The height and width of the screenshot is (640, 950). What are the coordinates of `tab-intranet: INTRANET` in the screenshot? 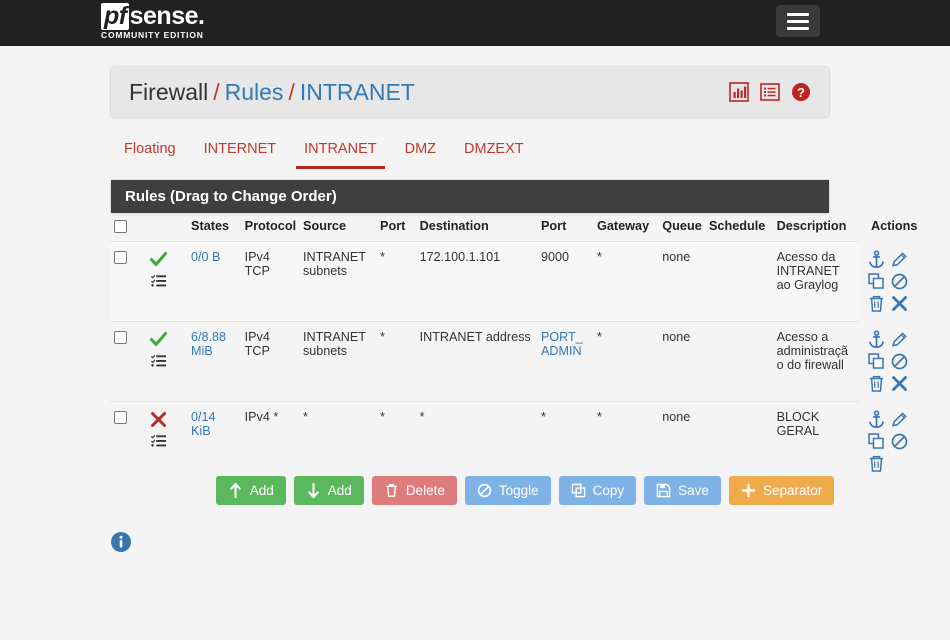 It's located at (340, 152).